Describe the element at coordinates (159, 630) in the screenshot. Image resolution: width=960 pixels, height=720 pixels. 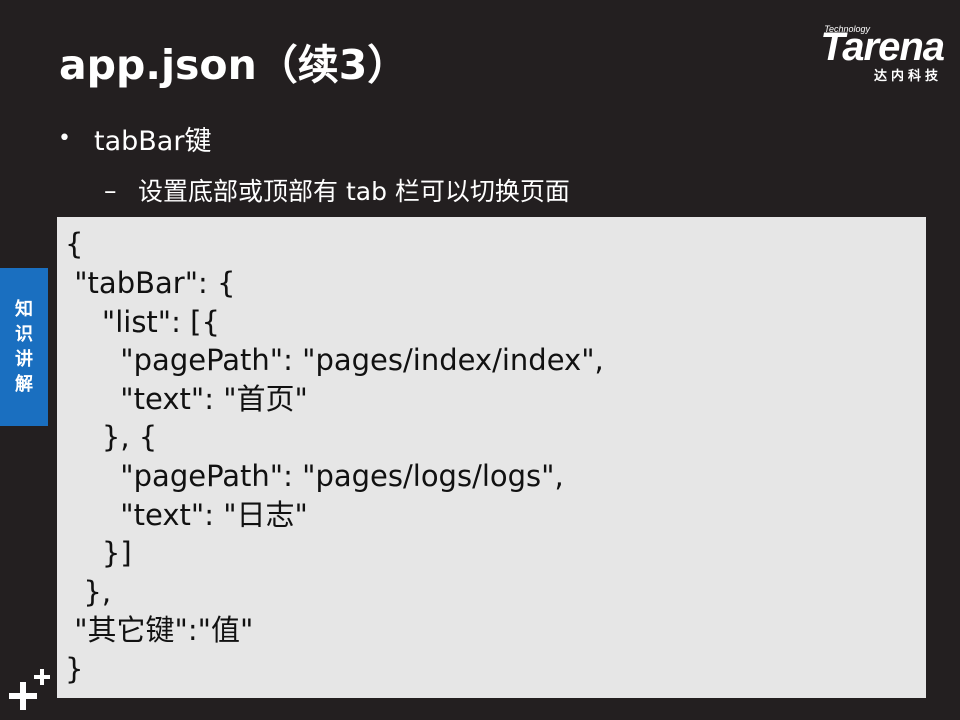
I see `code-line: "其它键":"值"` at that location.